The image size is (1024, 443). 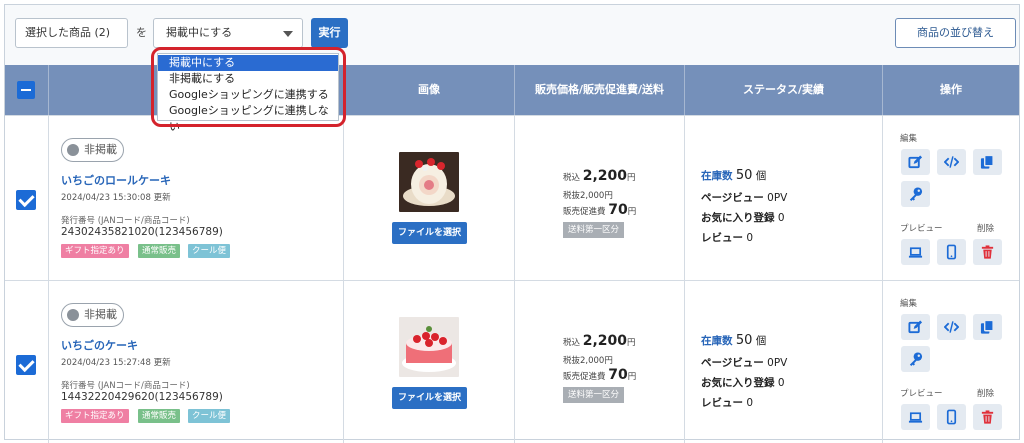 What do you see at coordinates (116, 180) in the screenshot?
I see `product-name-link: いちごのロールケーキ` at bounding box center [116, 180].